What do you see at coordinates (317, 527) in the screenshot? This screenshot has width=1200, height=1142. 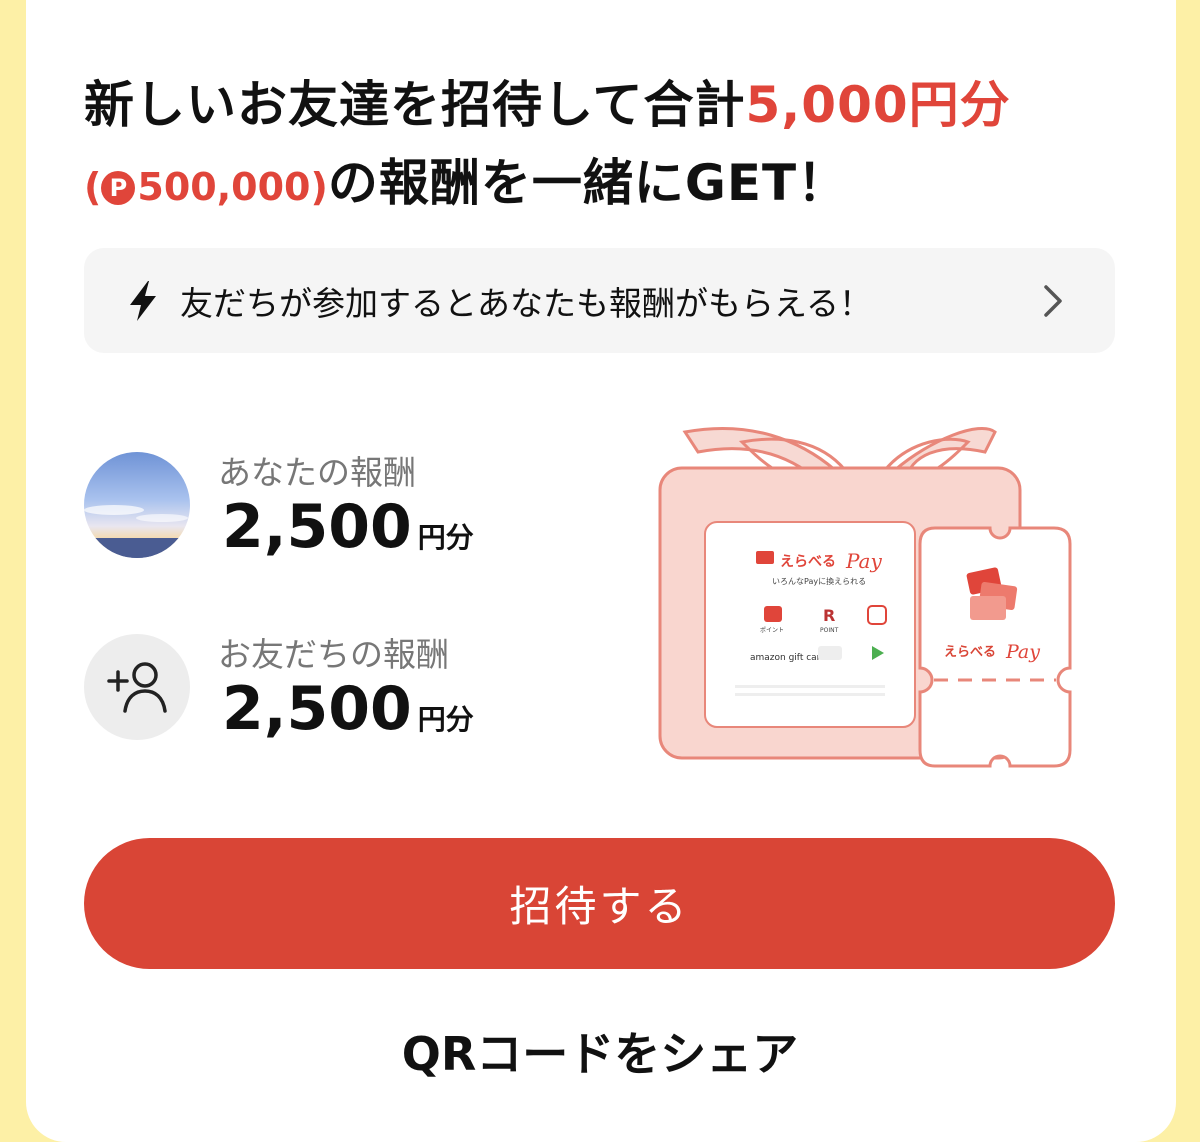 I see `your-reward-amount: 2,500` at bounding box center [317, 527].